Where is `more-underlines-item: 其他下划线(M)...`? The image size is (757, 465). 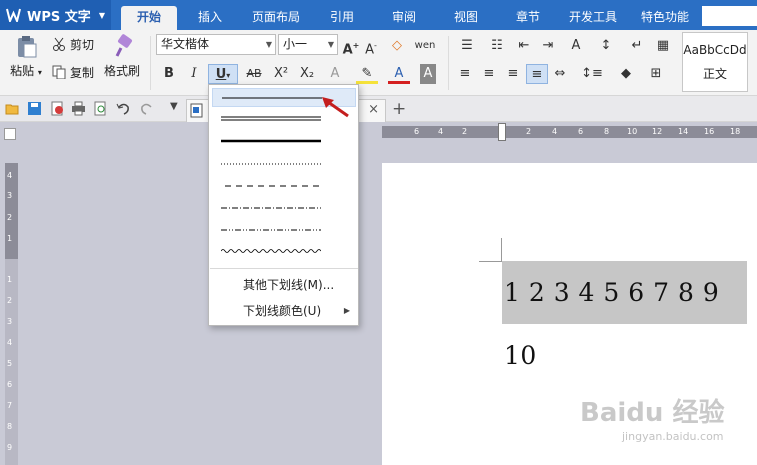
more-underlines-item: 其他下划线(M)... is located at coordinates (283, 285).